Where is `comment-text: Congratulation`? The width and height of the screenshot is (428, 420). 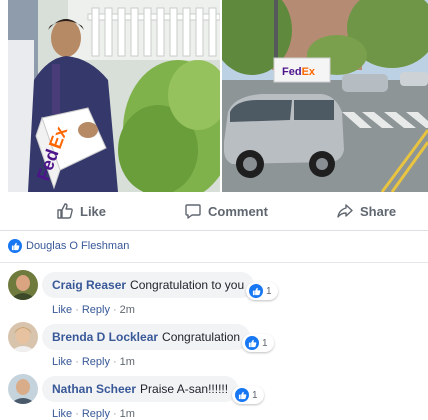
comment-text: Congratulation is located at coordinates (201, 337).